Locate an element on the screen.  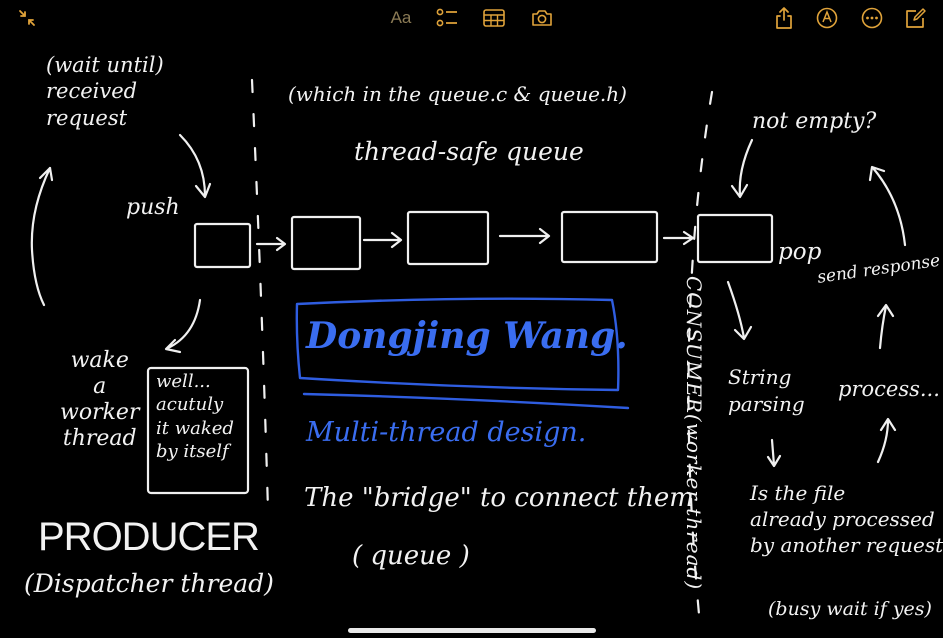
queue-paren-text: ( queue ) is located at coordinates (411, 556).